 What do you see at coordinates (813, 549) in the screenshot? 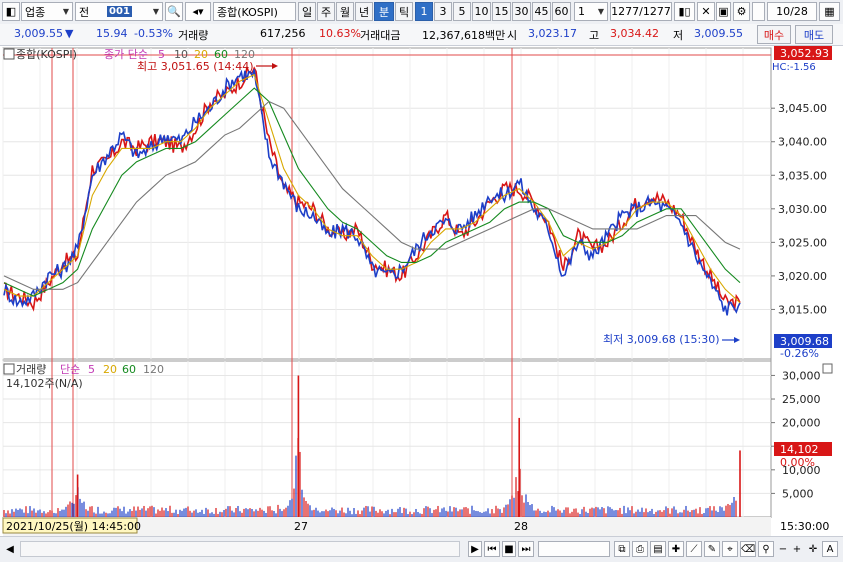
I see `cross-scroll-icon: ✛` at bounding box center [813, 549].